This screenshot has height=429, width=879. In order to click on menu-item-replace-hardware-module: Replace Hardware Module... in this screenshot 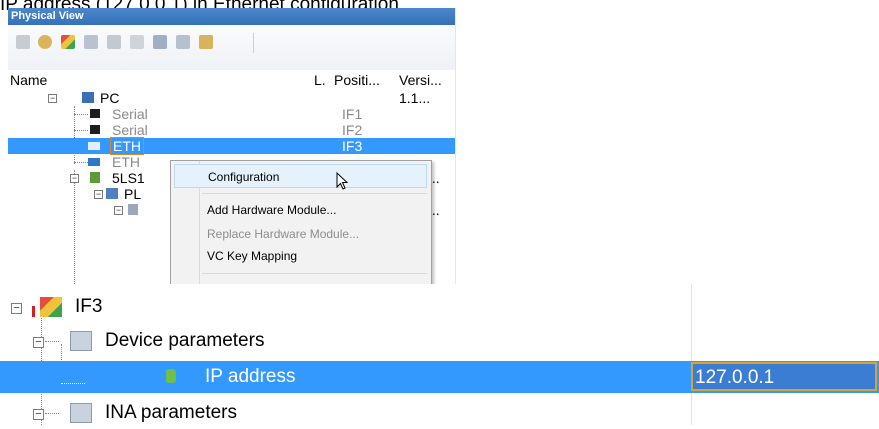, I will do `click(300, 234)`.